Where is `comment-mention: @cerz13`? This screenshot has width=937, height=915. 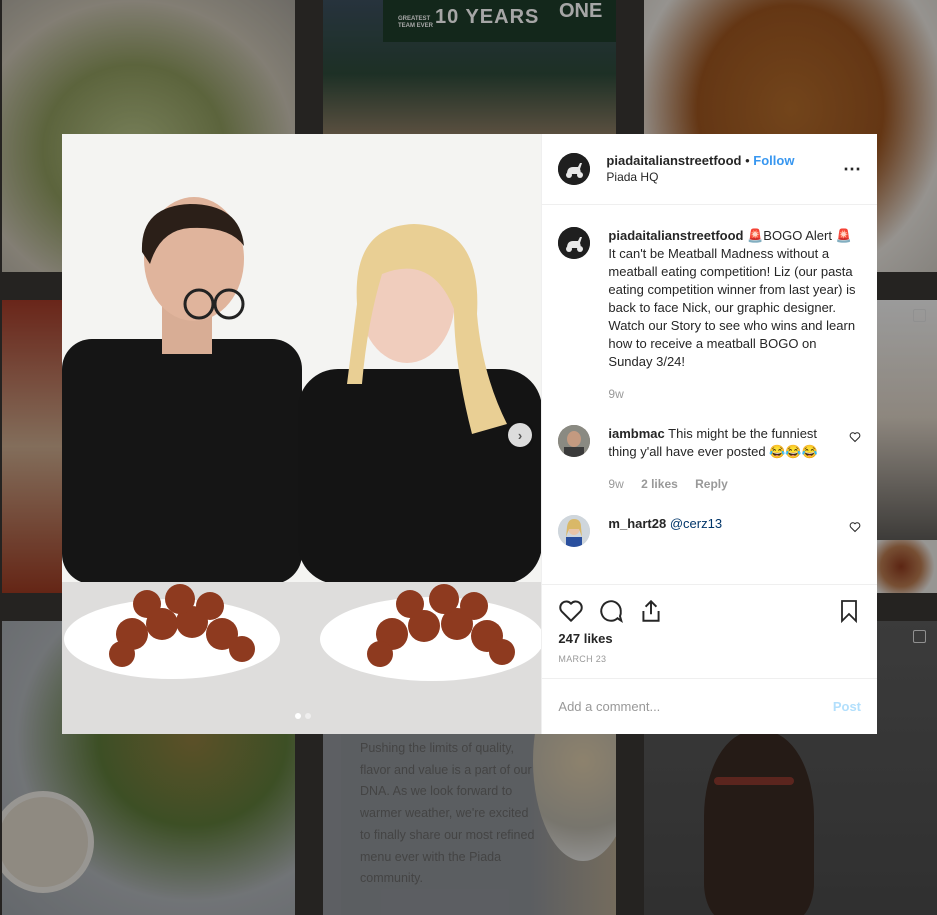
comment-mention: @cerz13 is located at coordinates (696, 523).